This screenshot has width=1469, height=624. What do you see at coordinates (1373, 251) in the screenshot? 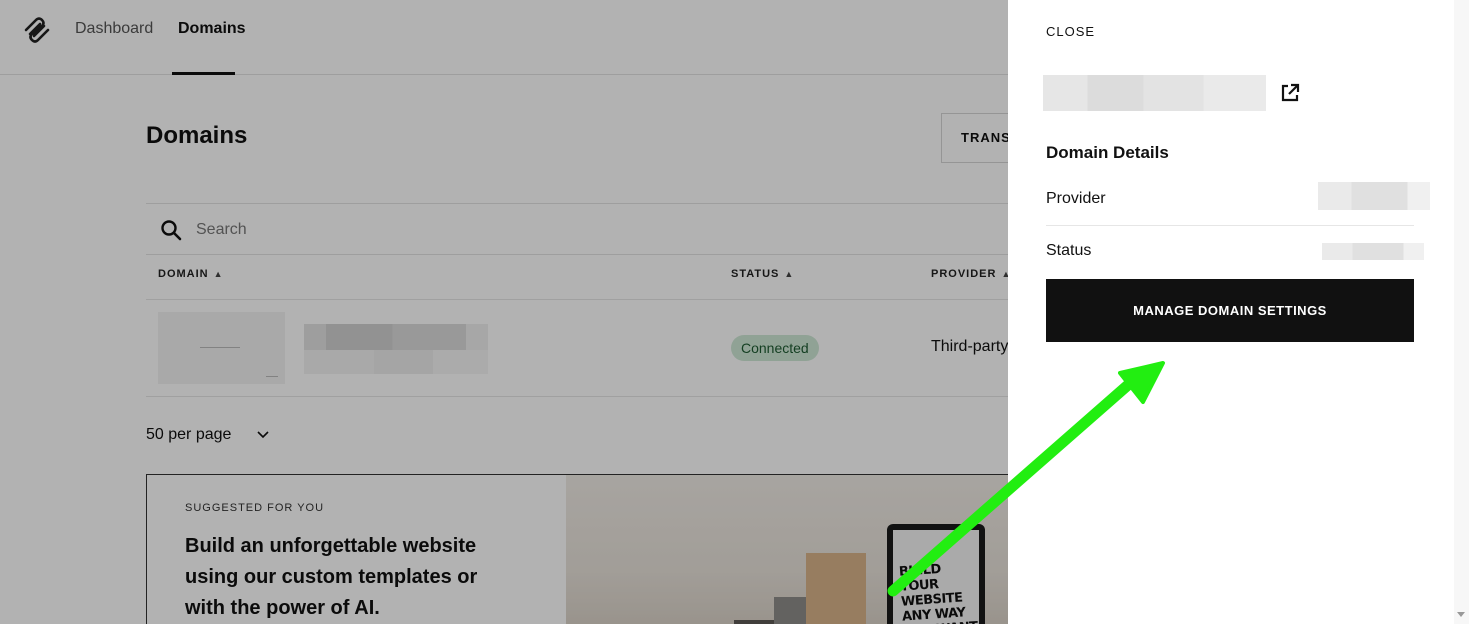
I see `redacted-status-value` at bounding box center [1373, 251].